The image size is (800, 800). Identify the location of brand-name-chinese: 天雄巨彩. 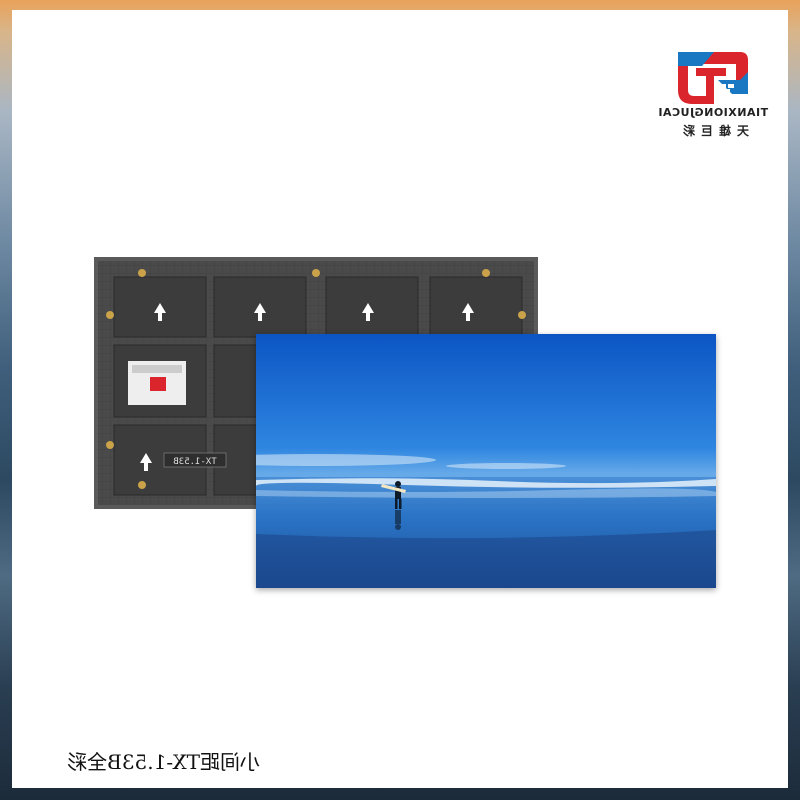
(713, 131).